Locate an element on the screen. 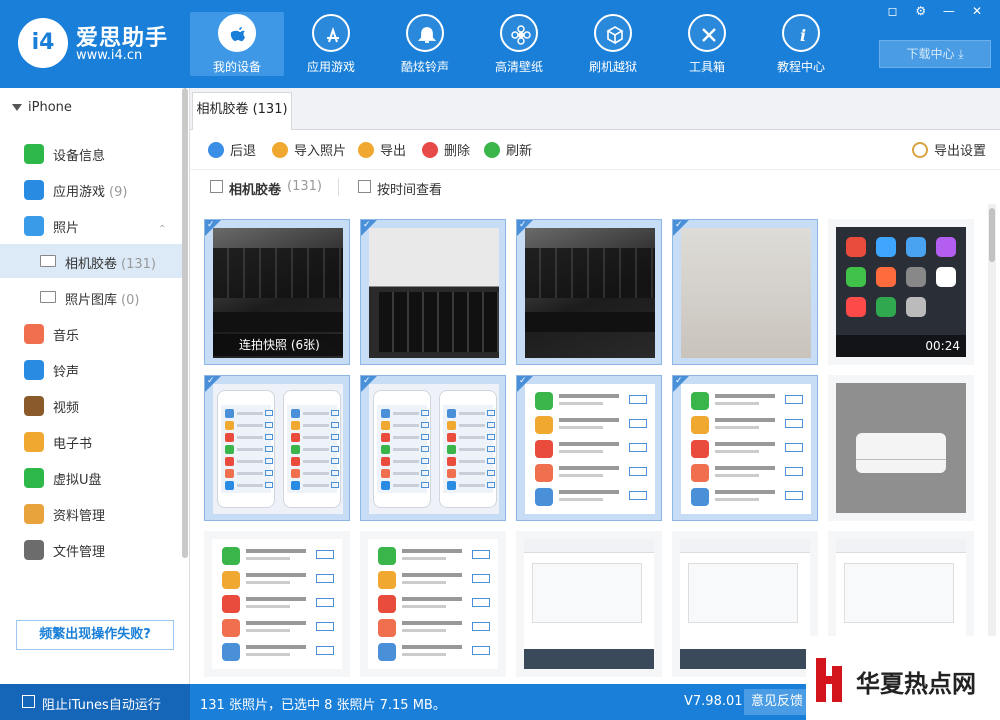 Image resolution: width=1000 pixels, height=720 pixels. download-center-button: 下载中心 ⤓ is located at coordinates (935, 54).